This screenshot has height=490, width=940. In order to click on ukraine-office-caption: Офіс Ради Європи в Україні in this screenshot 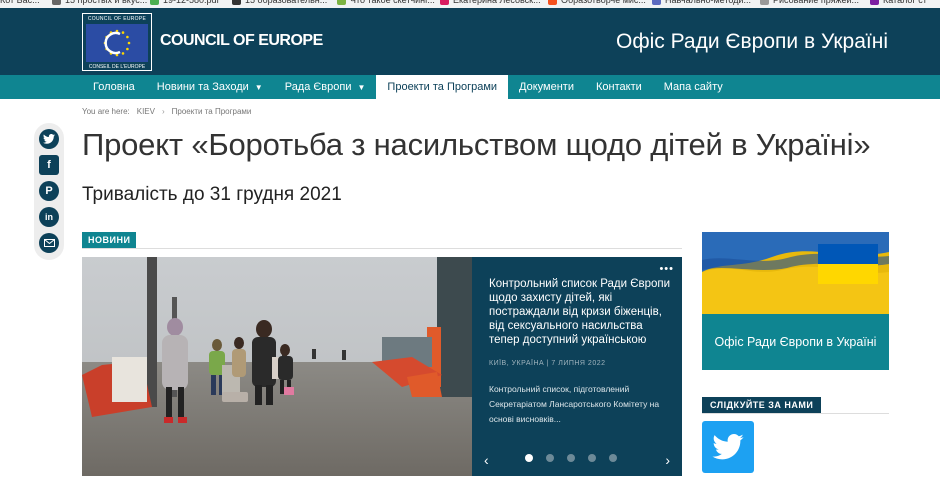, I will do `click(795, 342)`.